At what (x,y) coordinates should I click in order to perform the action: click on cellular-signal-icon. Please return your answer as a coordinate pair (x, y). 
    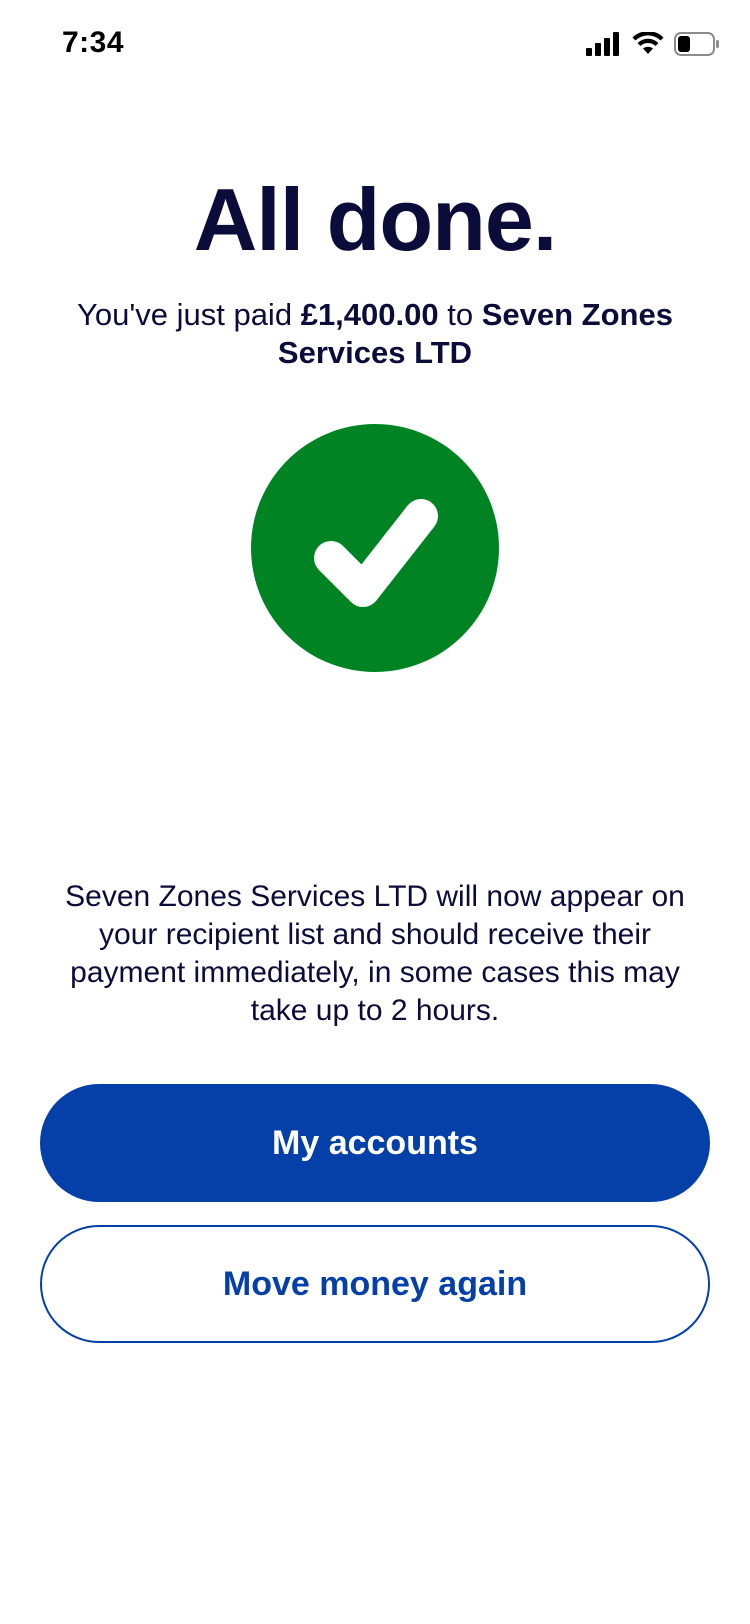
    Looking at the image, I should click on (602, 44).